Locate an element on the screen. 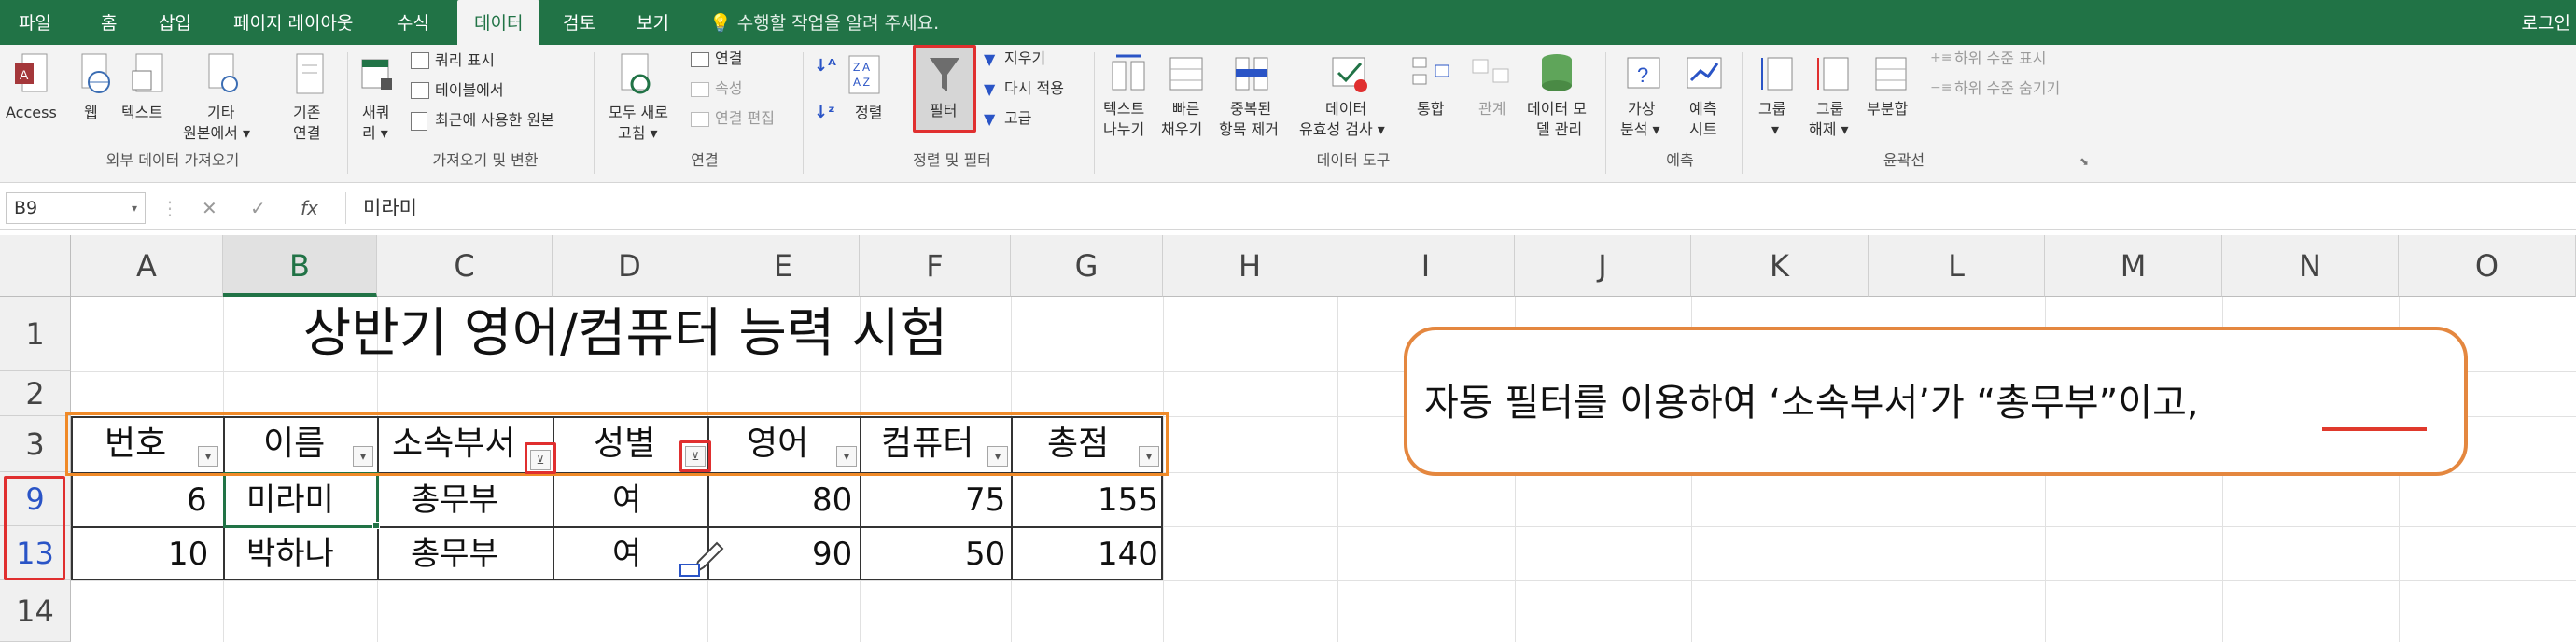 The height and width of the screenshot is (642, 2576). column-header-g: G is located at coordinates (1087, 266).